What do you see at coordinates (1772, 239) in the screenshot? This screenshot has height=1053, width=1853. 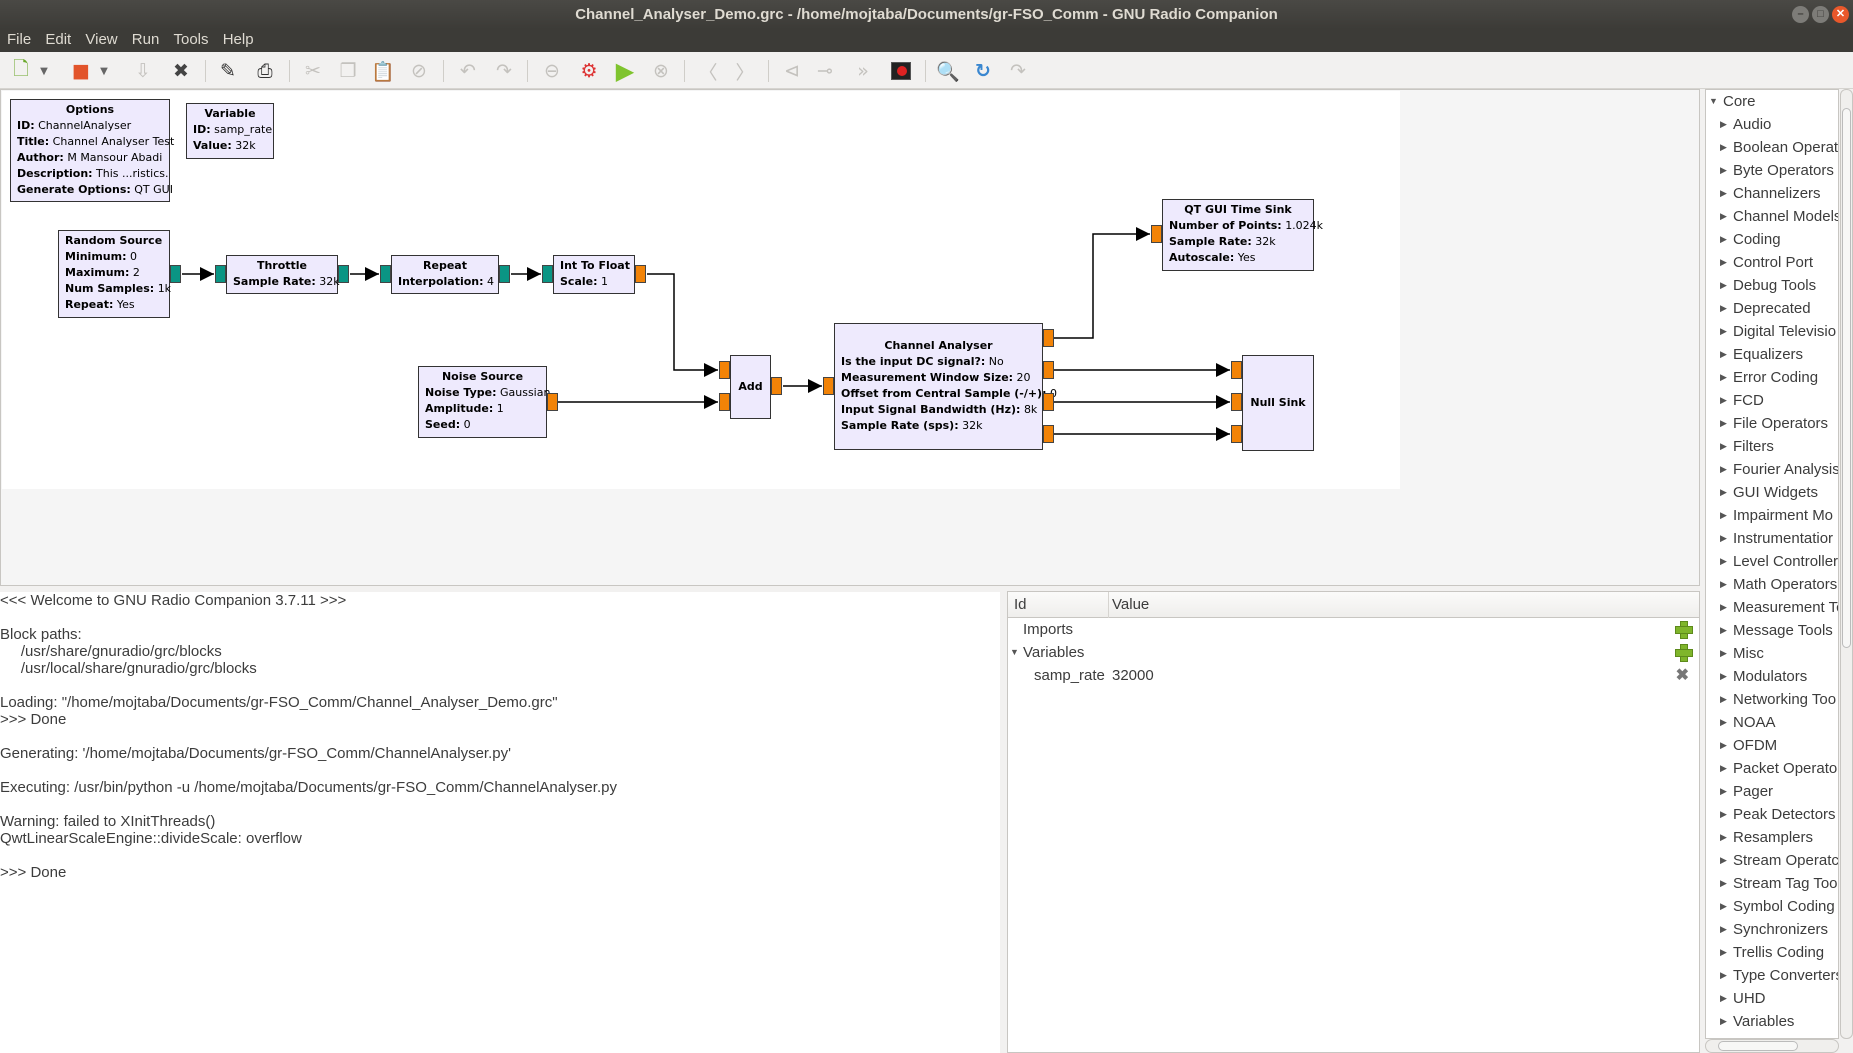 I see `tree-category-item: ▶ Coding` at bounding box center [1772, 239].